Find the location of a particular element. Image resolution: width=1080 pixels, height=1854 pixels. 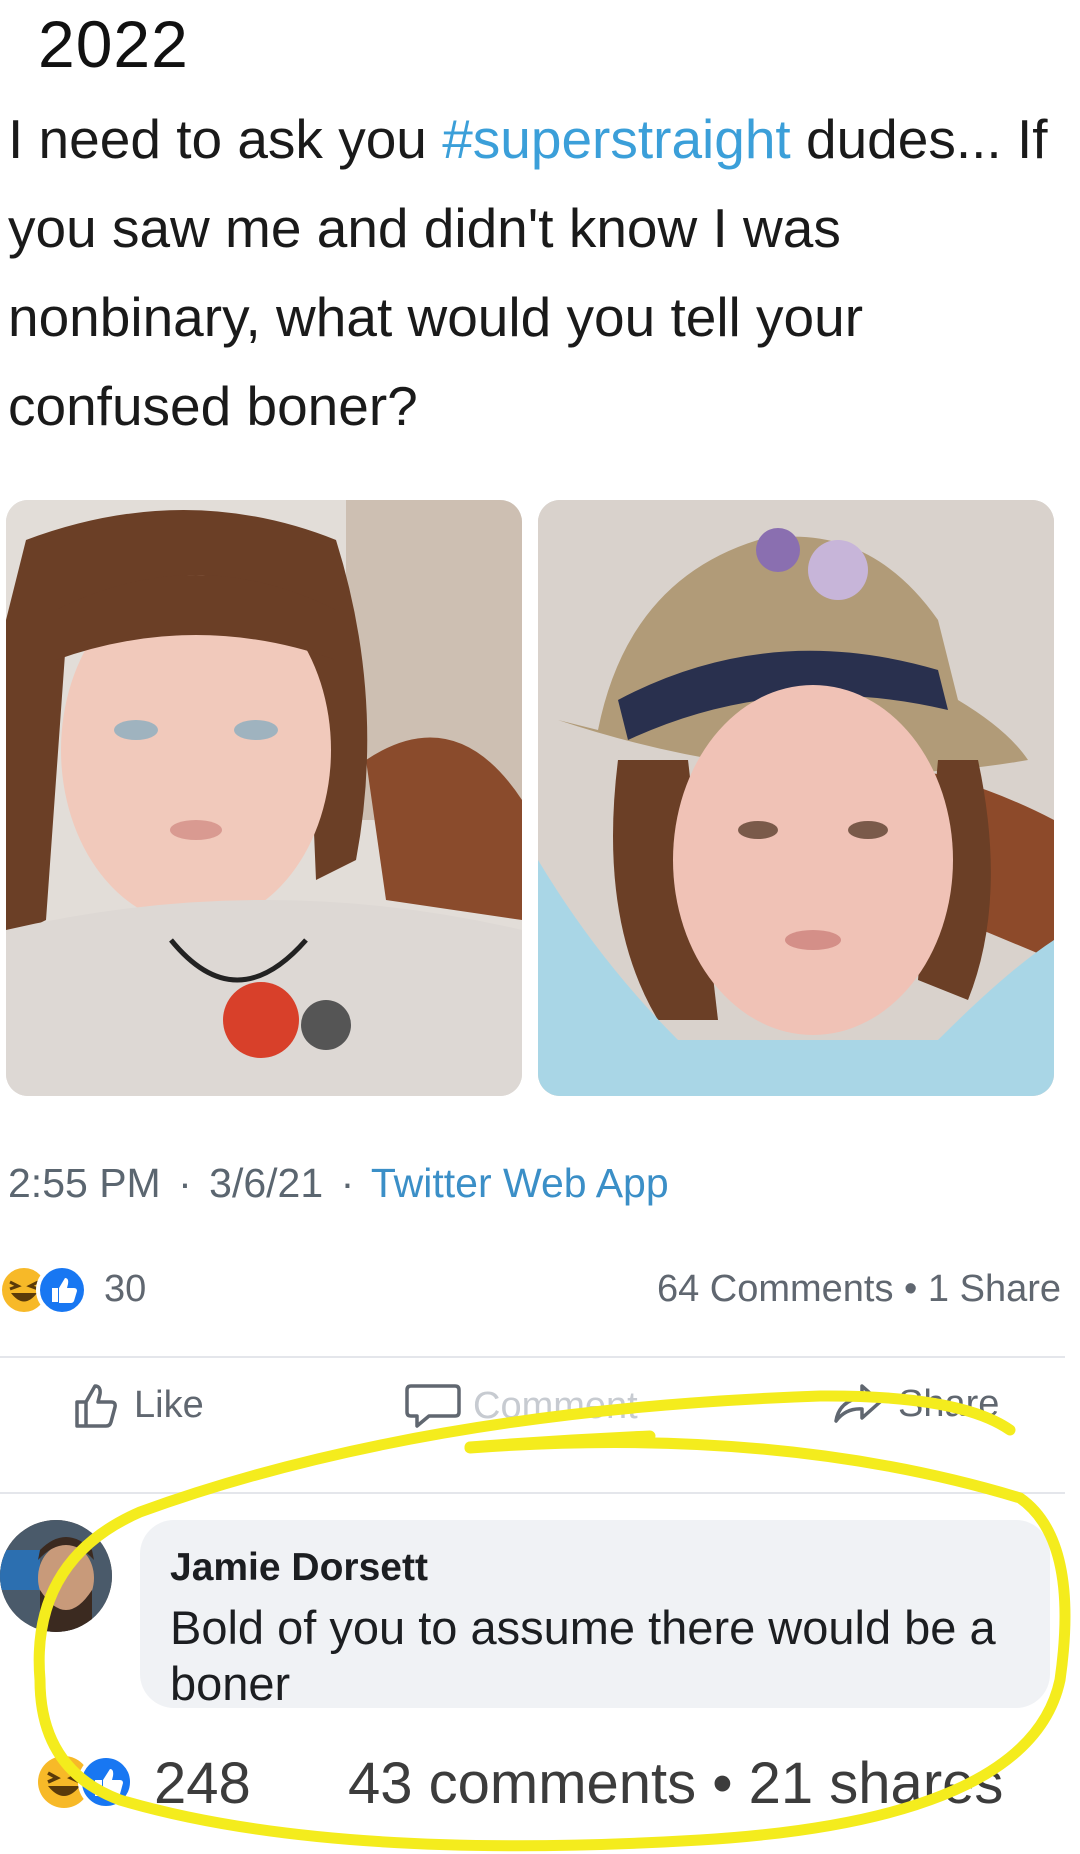

avatar is located at coordinates (56, 1576).